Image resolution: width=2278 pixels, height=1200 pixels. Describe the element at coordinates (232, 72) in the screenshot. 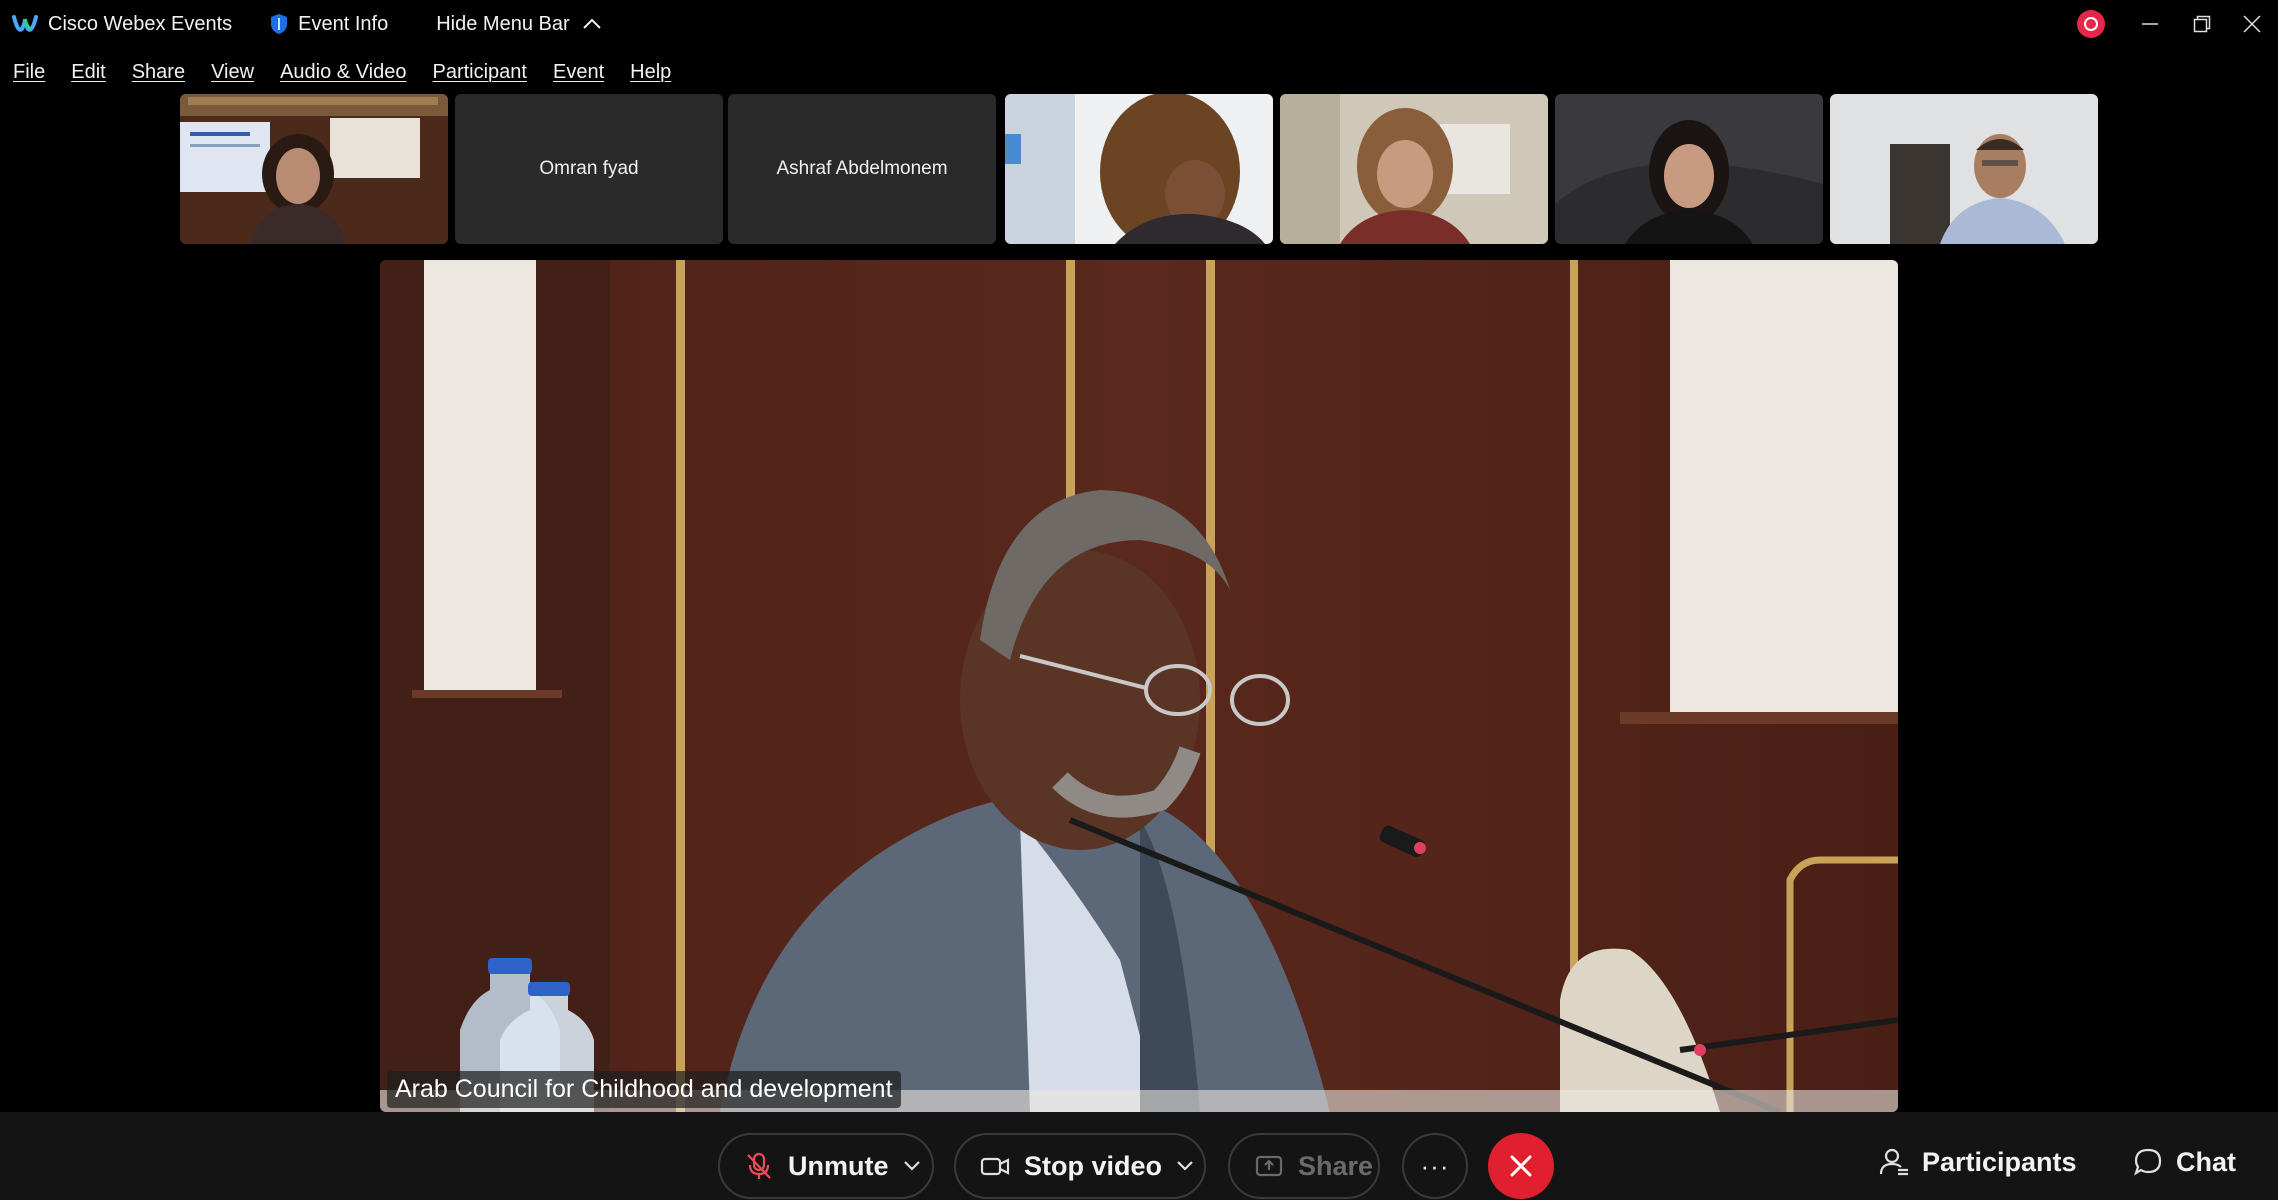

I see `menu-view: View` at that location.